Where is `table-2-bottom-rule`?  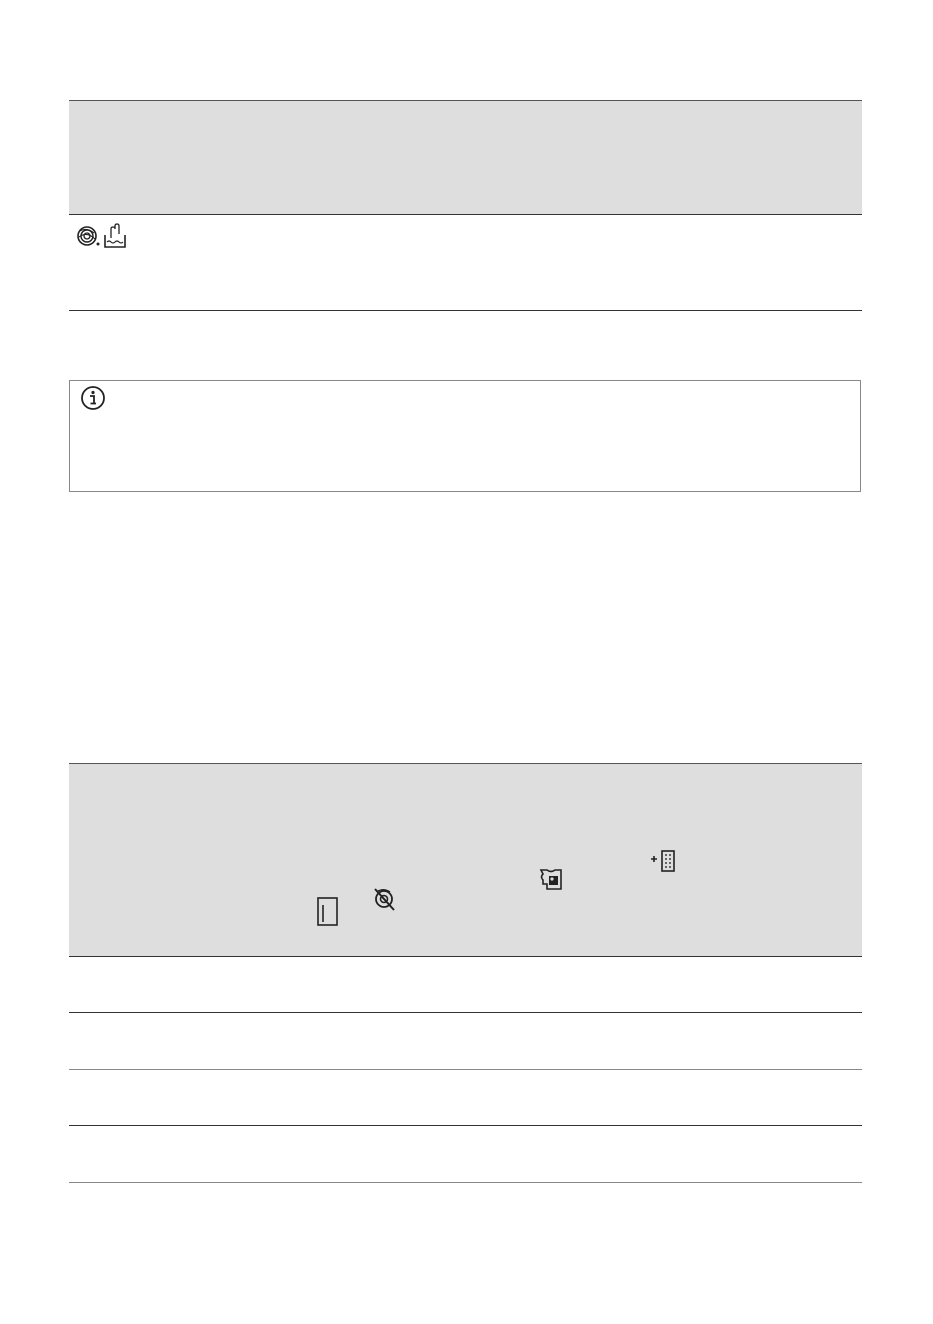 table-2-bottom-rule is located at coordinates (465, 1182).